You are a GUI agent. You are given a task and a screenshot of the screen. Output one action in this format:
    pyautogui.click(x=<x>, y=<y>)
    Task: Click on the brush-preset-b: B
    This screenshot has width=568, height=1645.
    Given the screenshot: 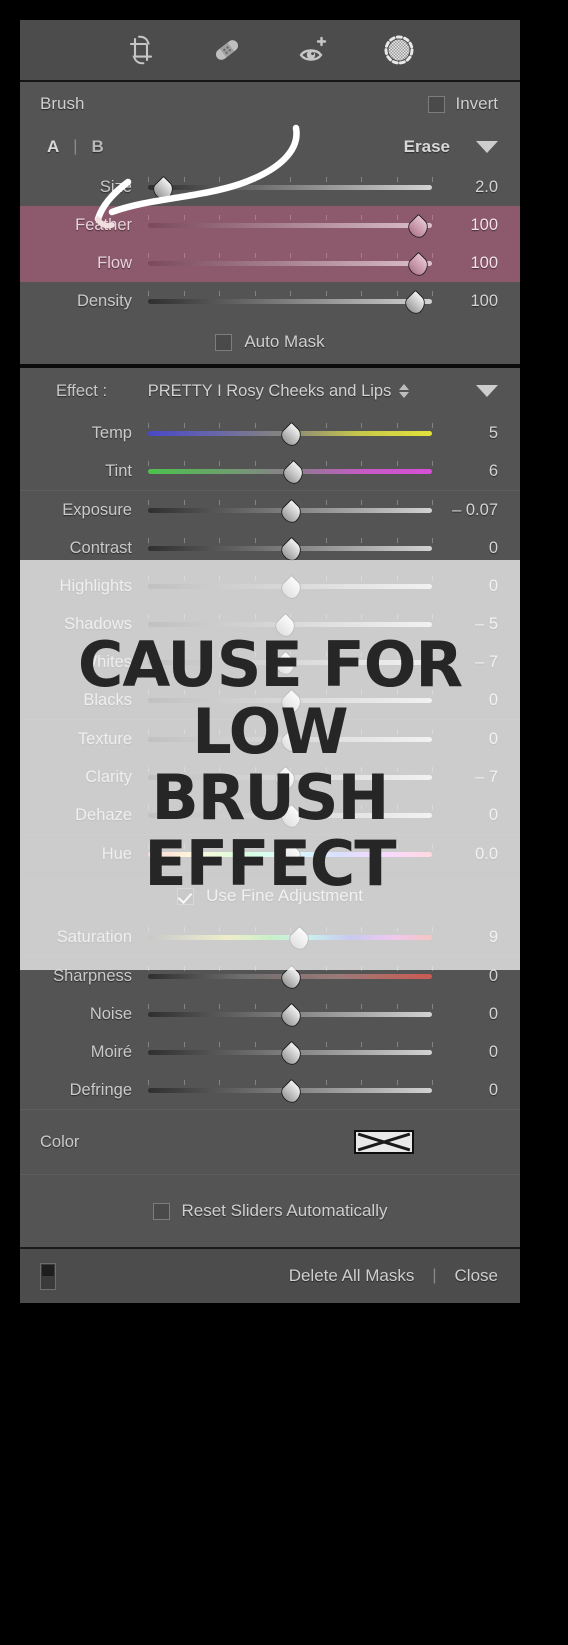 What is the action you would take?
    pyautogui.click(x=97, y=147)
    